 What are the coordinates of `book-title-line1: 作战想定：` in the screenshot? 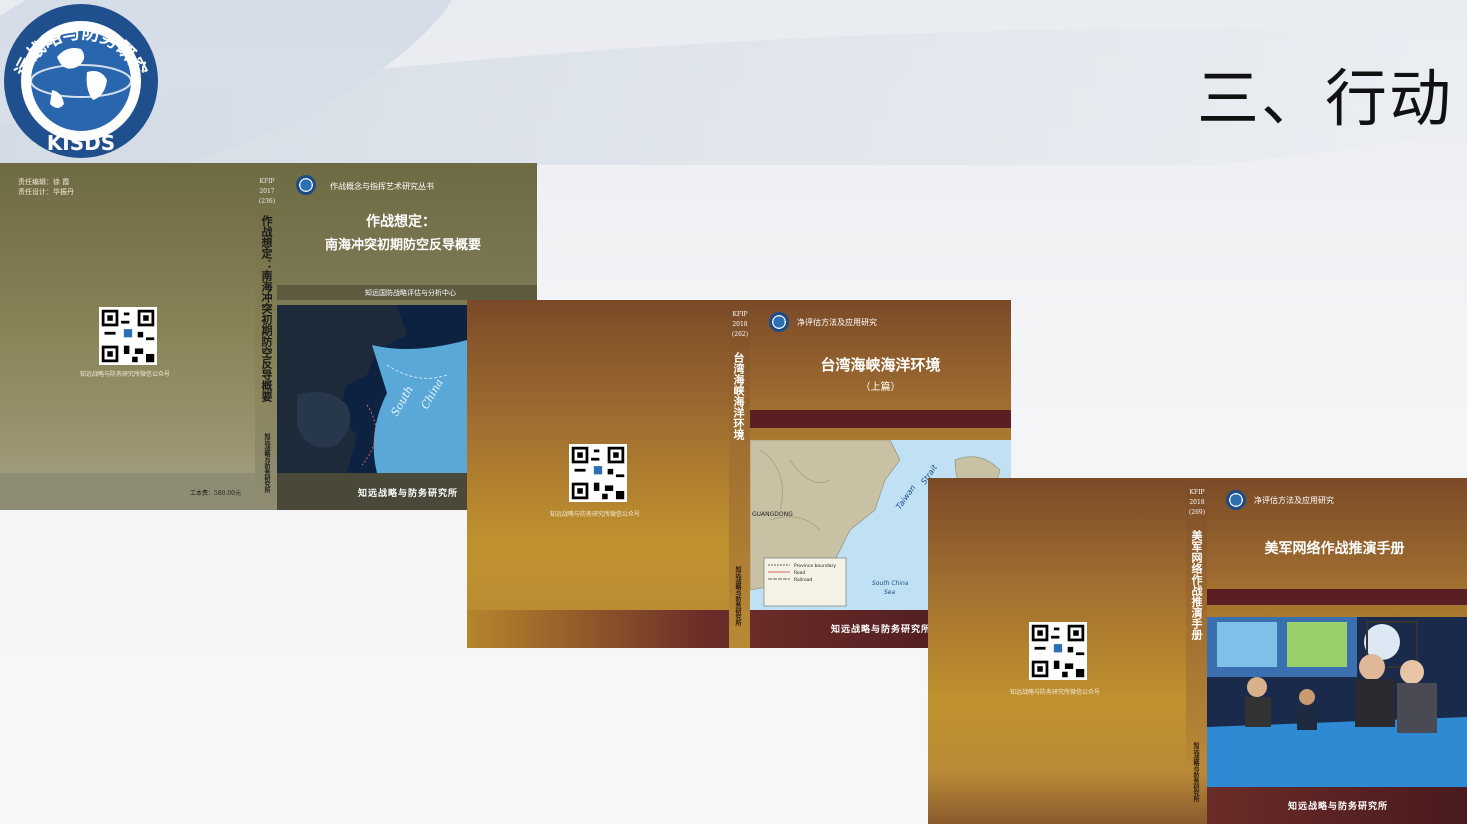 It's located at (401, 222).